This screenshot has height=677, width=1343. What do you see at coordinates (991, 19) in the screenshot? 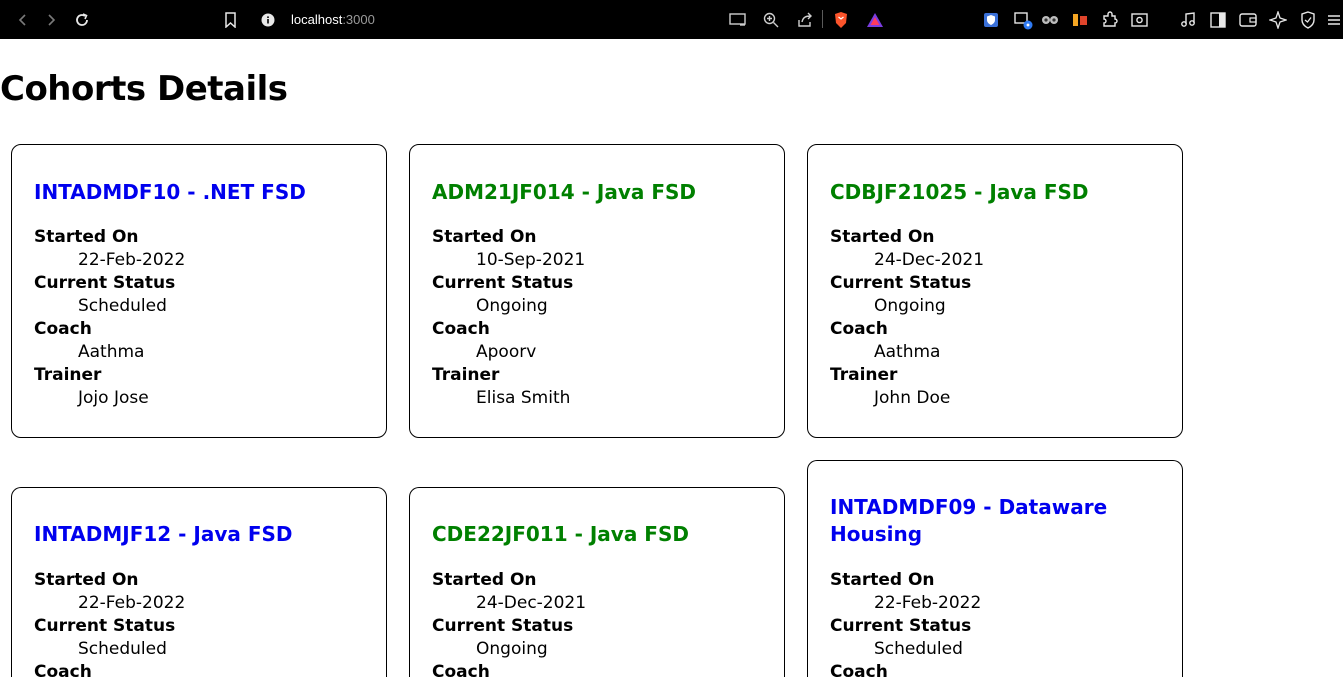
I see `extension-bitwarden-icon` at bounding box center [991, 19].